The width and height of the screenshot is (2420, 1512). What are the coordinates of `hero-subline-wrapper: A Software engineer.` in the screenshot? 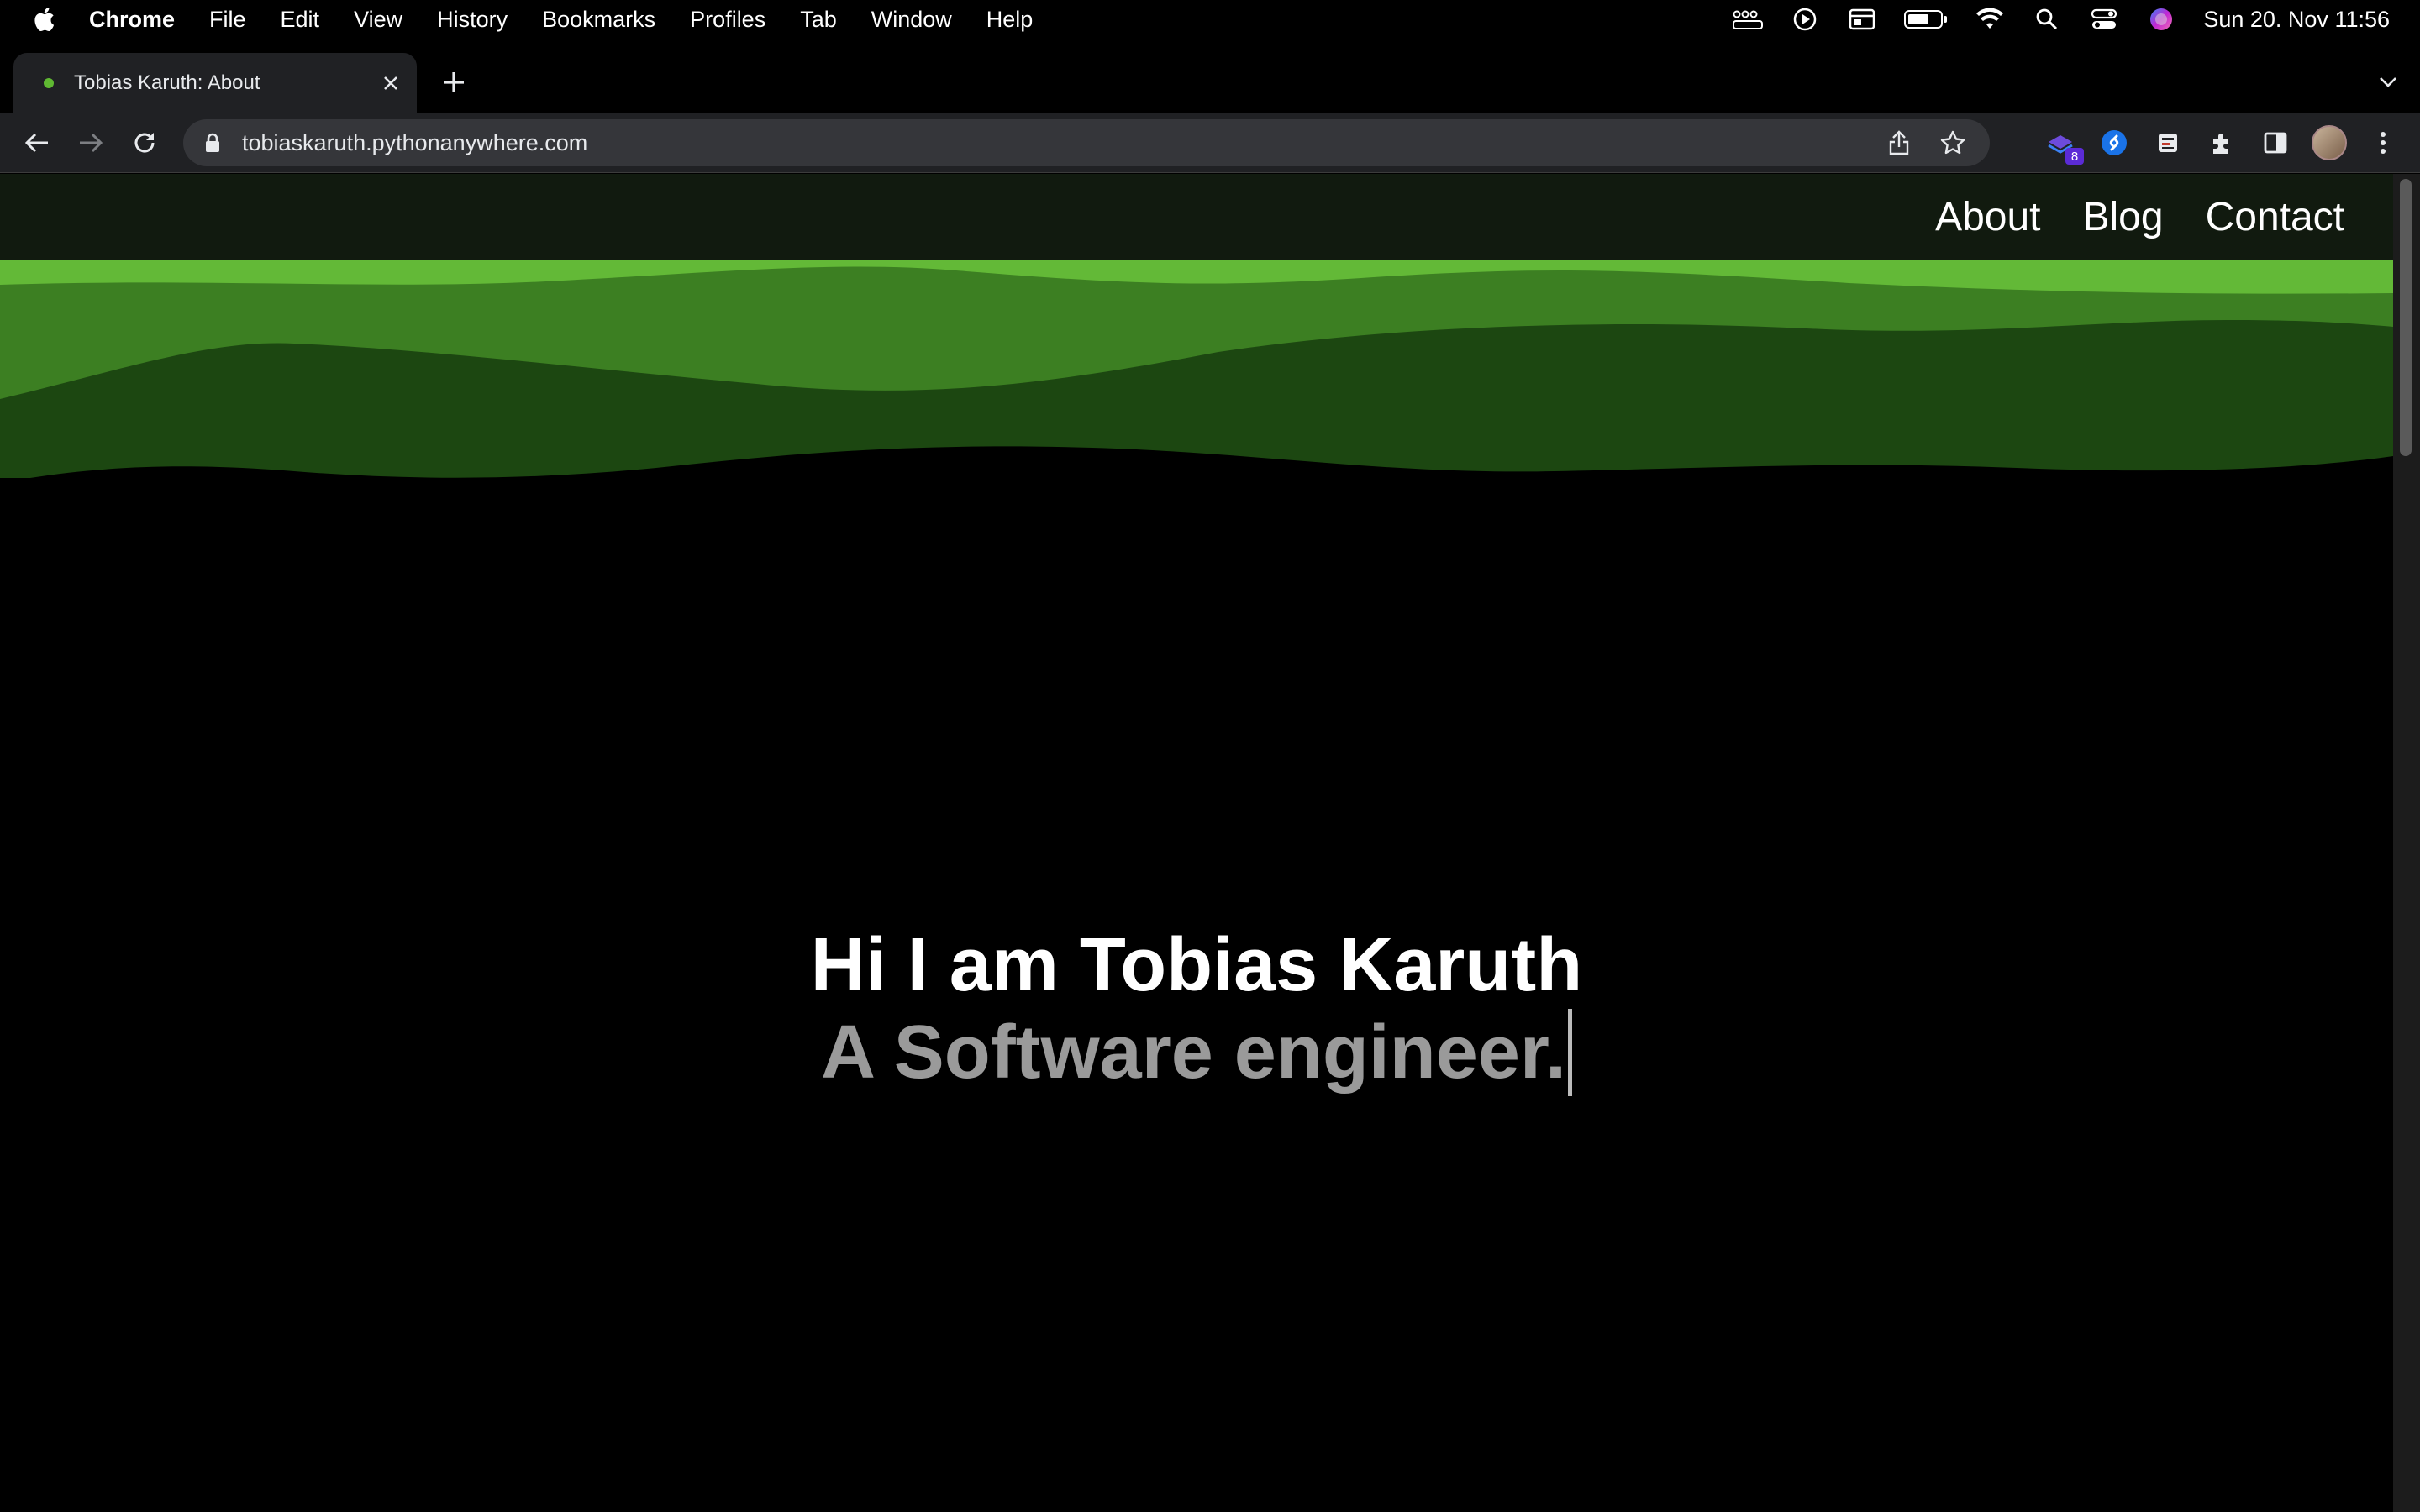 It's located at (1196, 1052).